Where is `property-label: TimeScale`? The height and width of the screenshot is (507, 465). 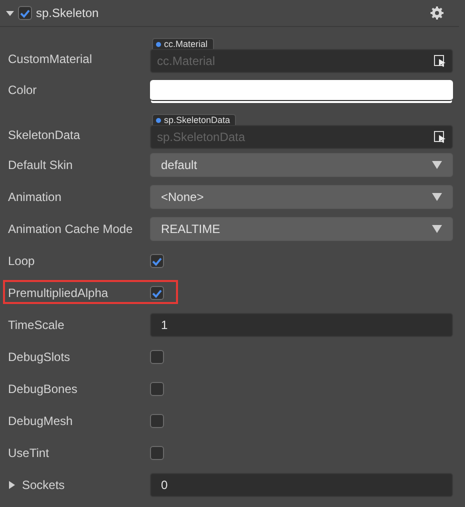
property-label: TimeScale is located at coordinates (36, 325).